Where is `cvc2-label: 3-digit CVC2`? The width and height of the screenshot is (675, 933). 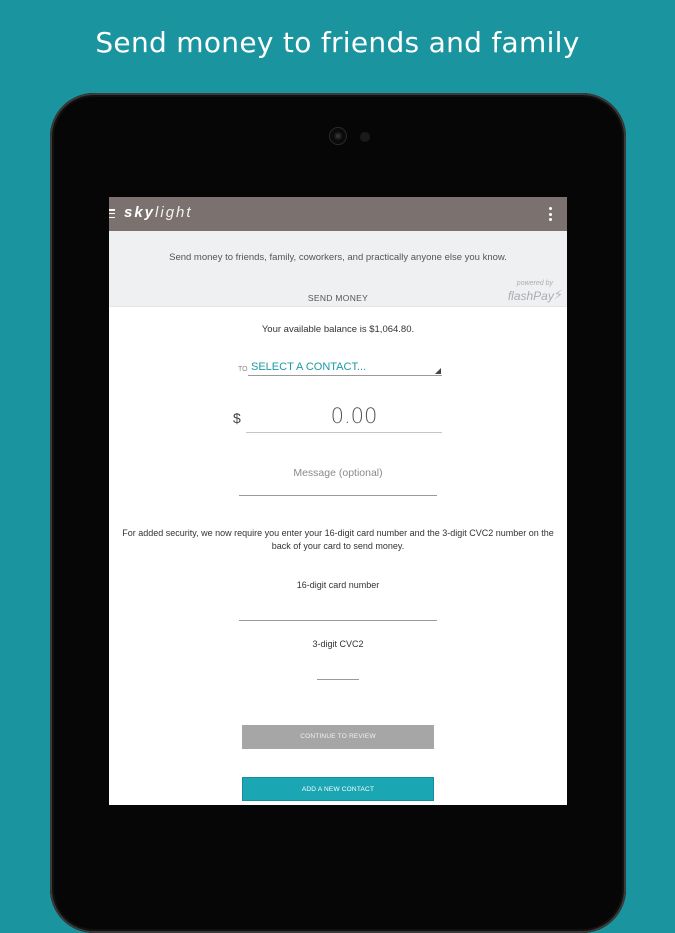
cvc2-label: 3-digit CVC2 is located at coordinates (338, 644).